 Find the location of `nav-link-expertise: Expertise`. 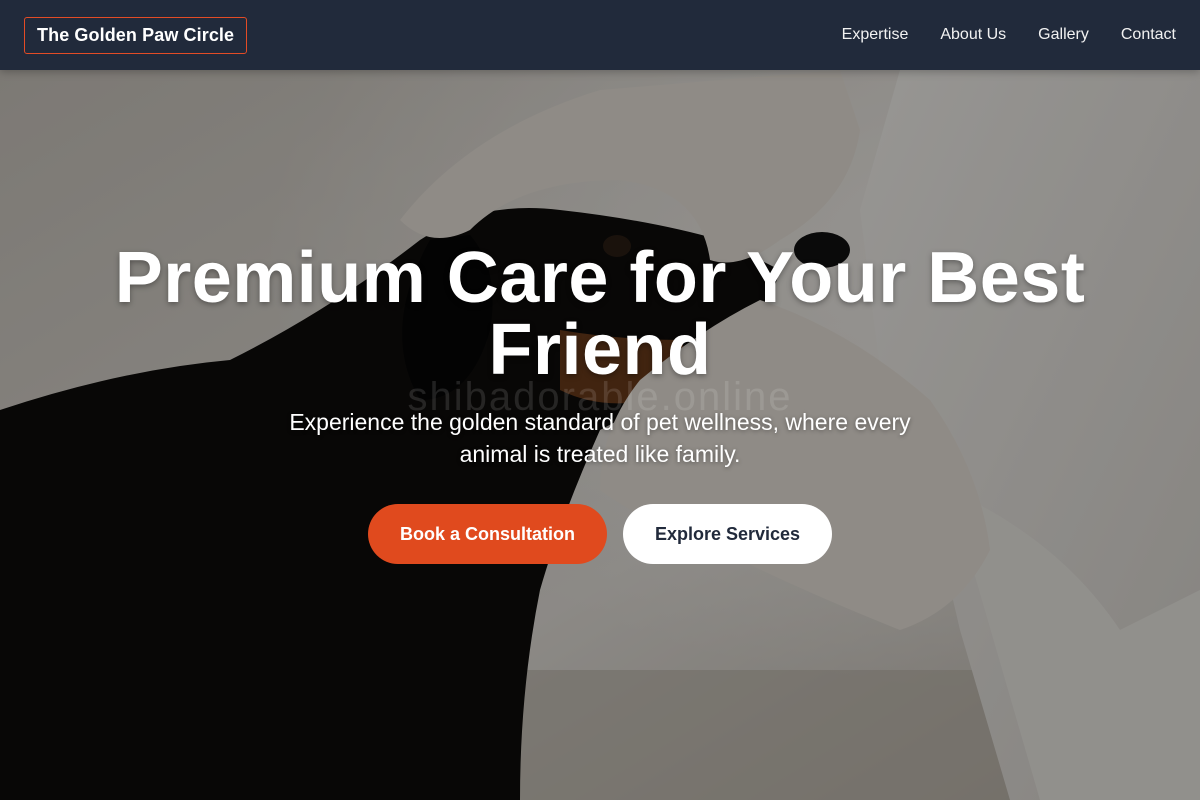

nav-link-expertise: Expertise is located at coordinates (875, 35).